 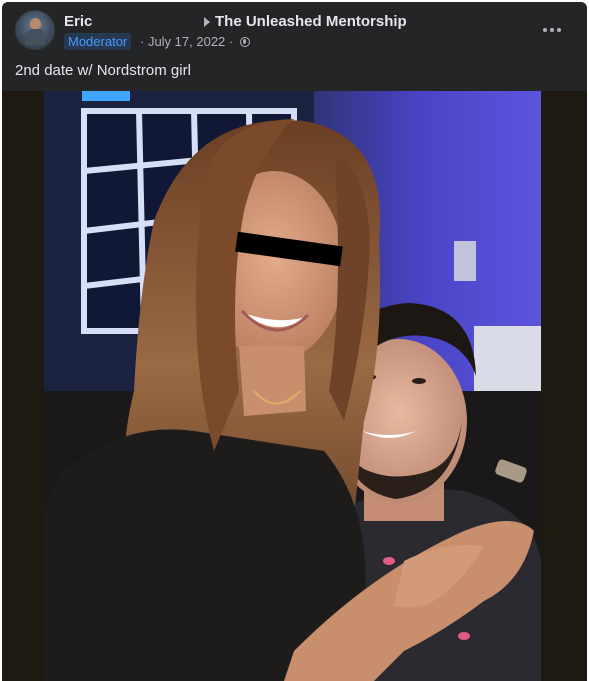 I want to click on post-caption: 2nd date w/ Nordstrom girl, so click(x=103, y=70).